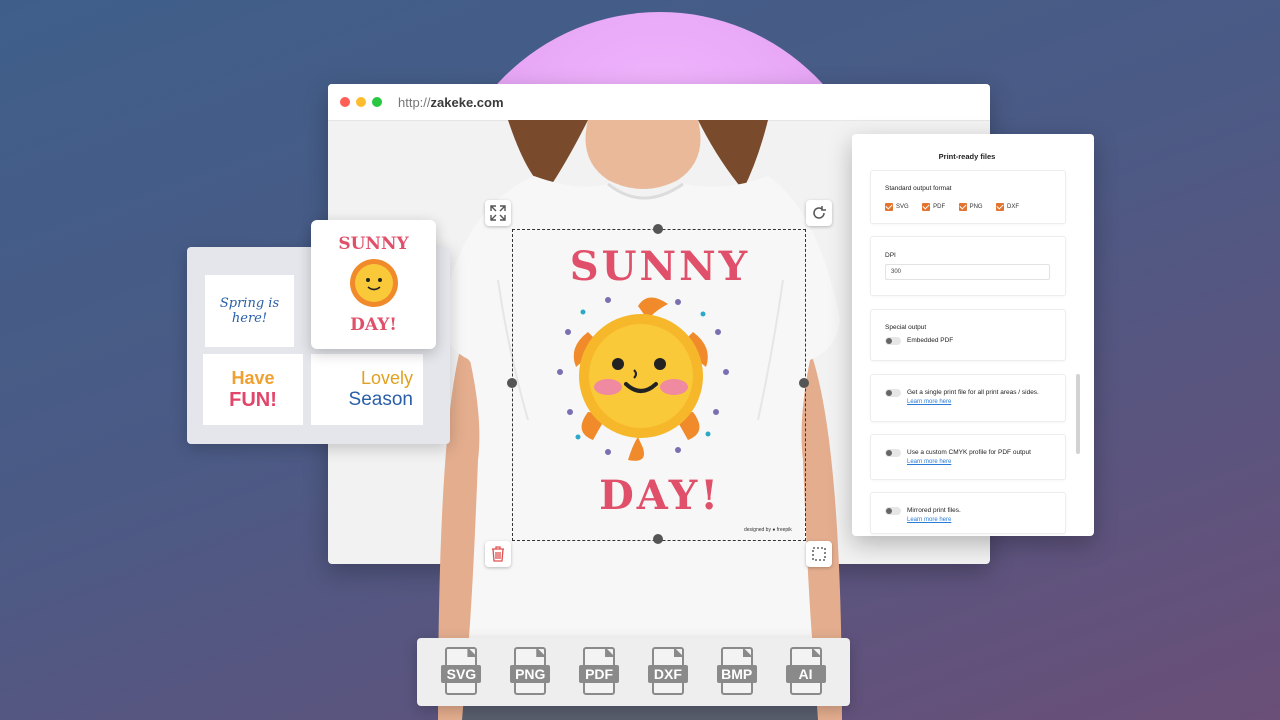  I want to click on sticker-card-bottom-text: DAY!, so click(373, 325).